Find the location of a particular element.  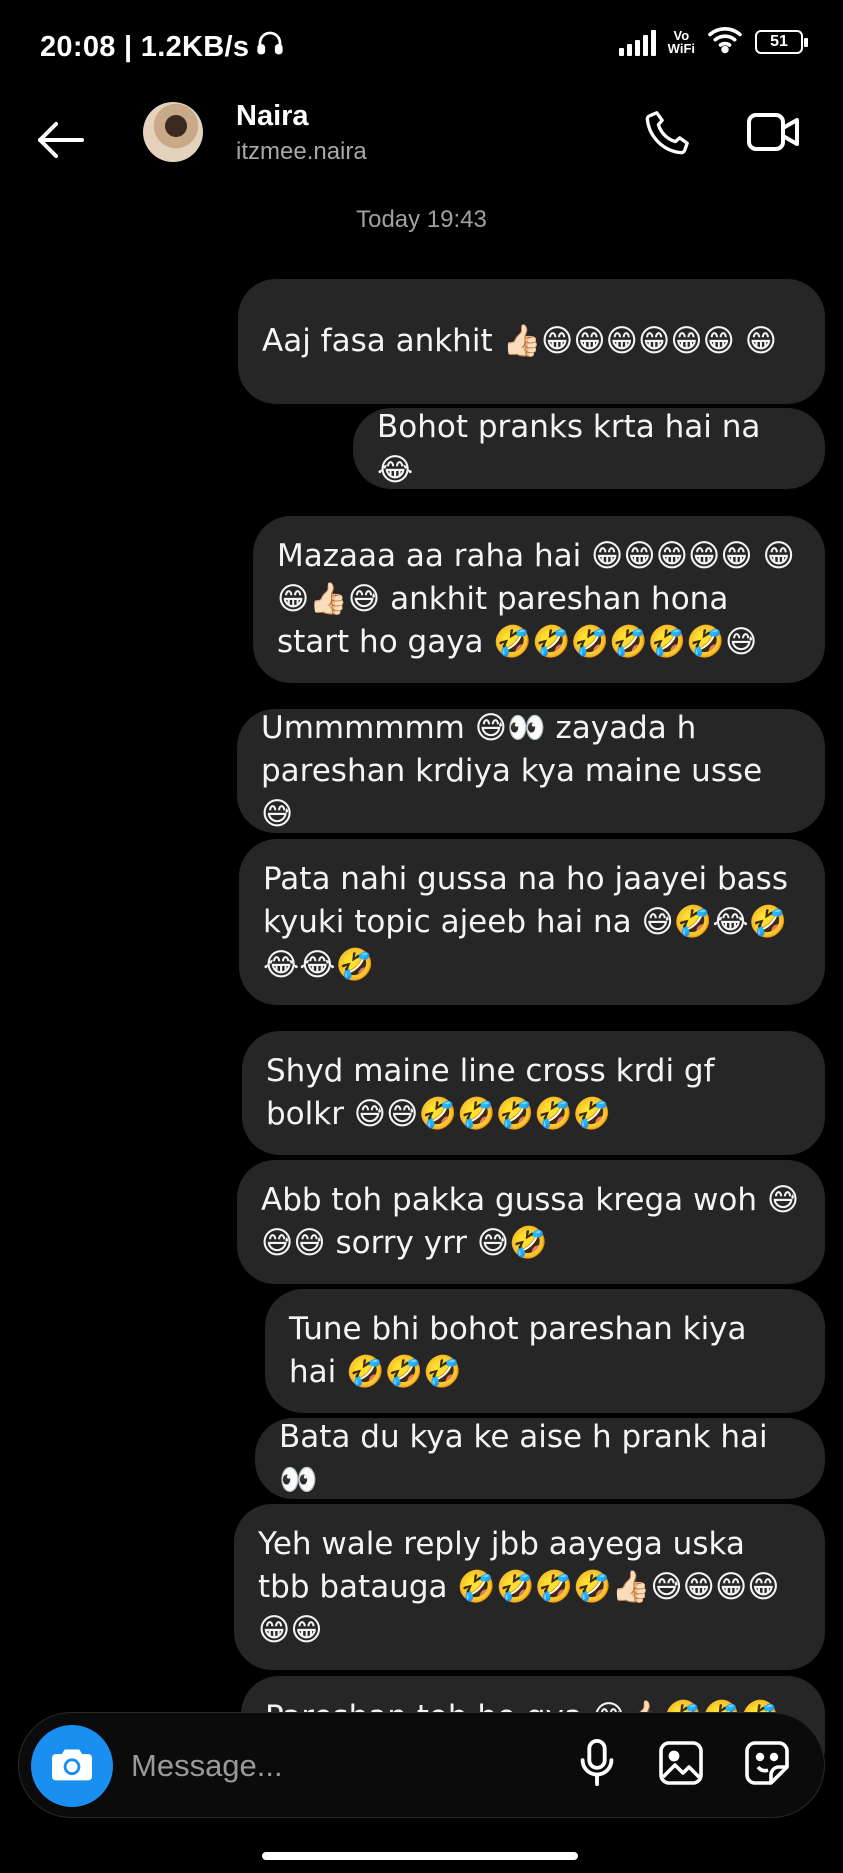

headphones-icon is located at coordinates (270, 47).